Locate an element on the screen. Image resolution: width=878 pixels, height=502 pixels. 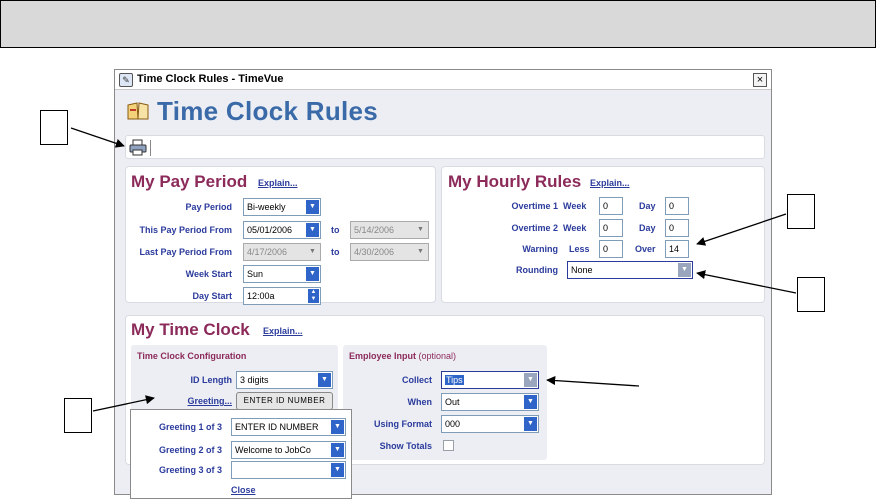
callout-box-toolbar is located at coordinates (54, 127).